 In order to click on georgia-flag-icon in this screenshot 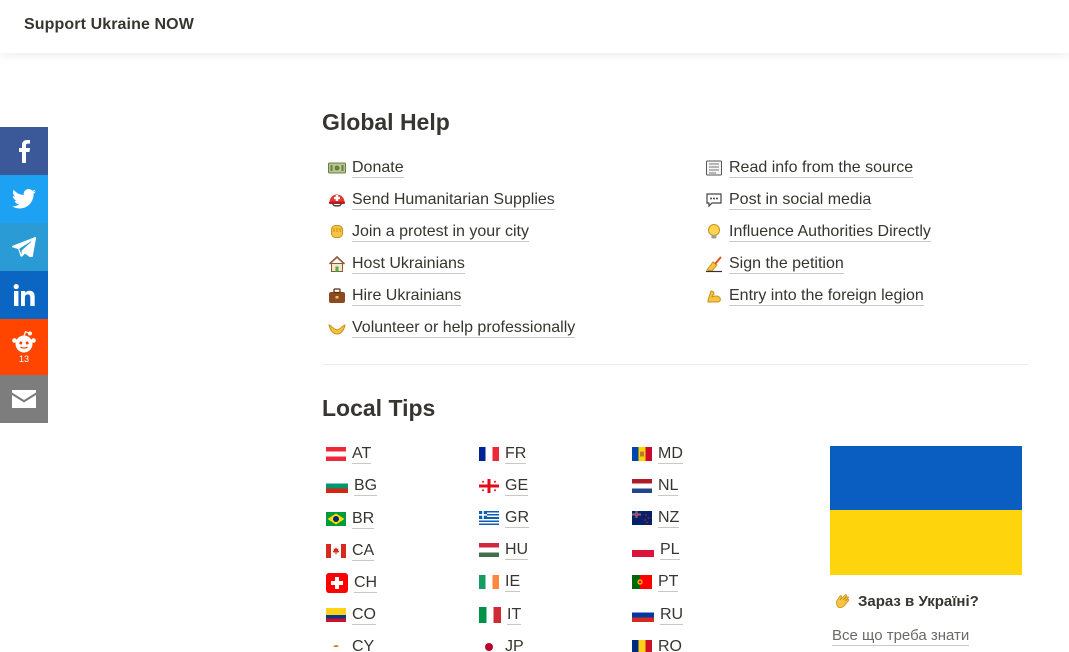, I will do `click(489, 486)`.